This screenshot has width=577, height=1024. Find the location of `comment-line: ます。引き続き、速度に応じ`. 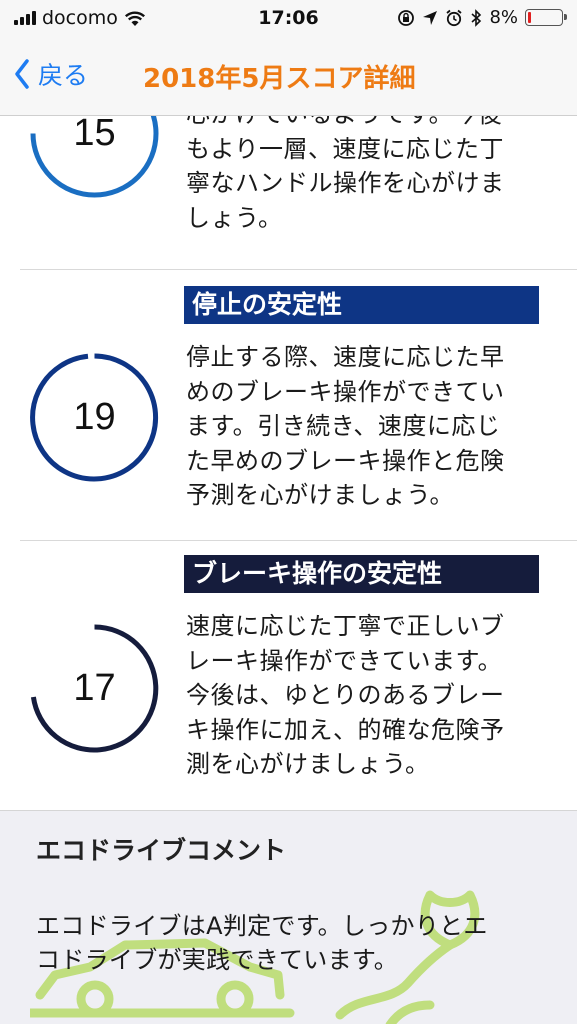

comment-line: ます。引き続き、速度に応じ is located at coordinates (343, 426).